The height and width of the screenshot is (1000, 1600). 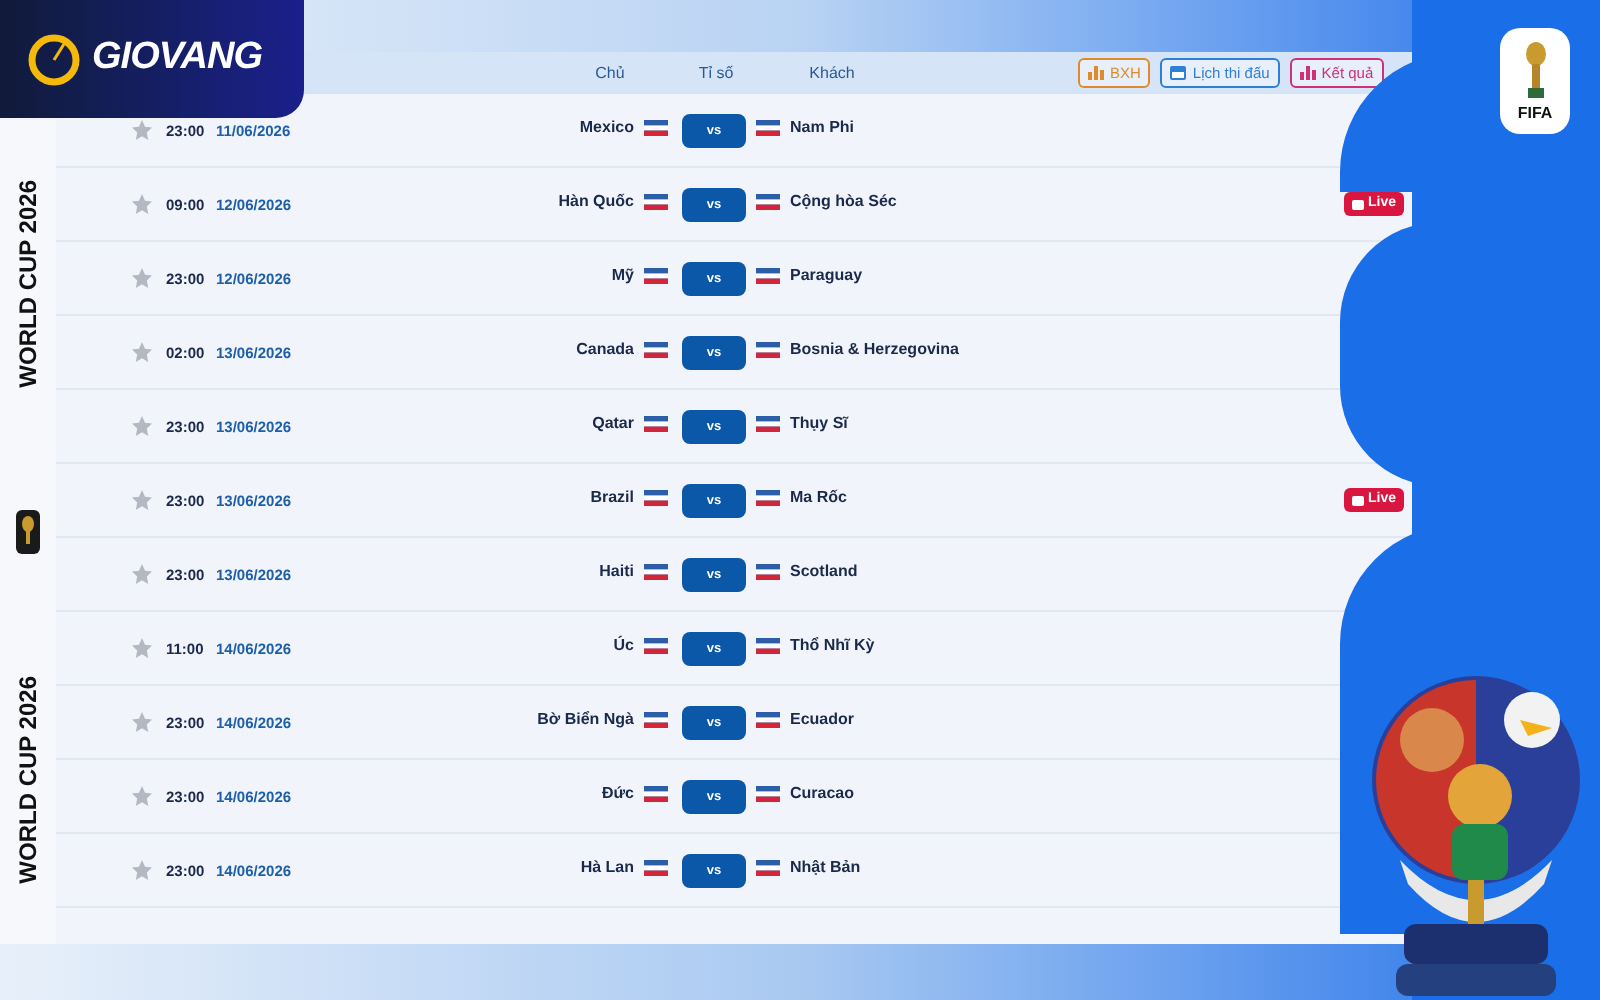 What do you see at coordinates (54, 59) in the screenshot?
I see `ring-icon` at bounding box center [54, 59].